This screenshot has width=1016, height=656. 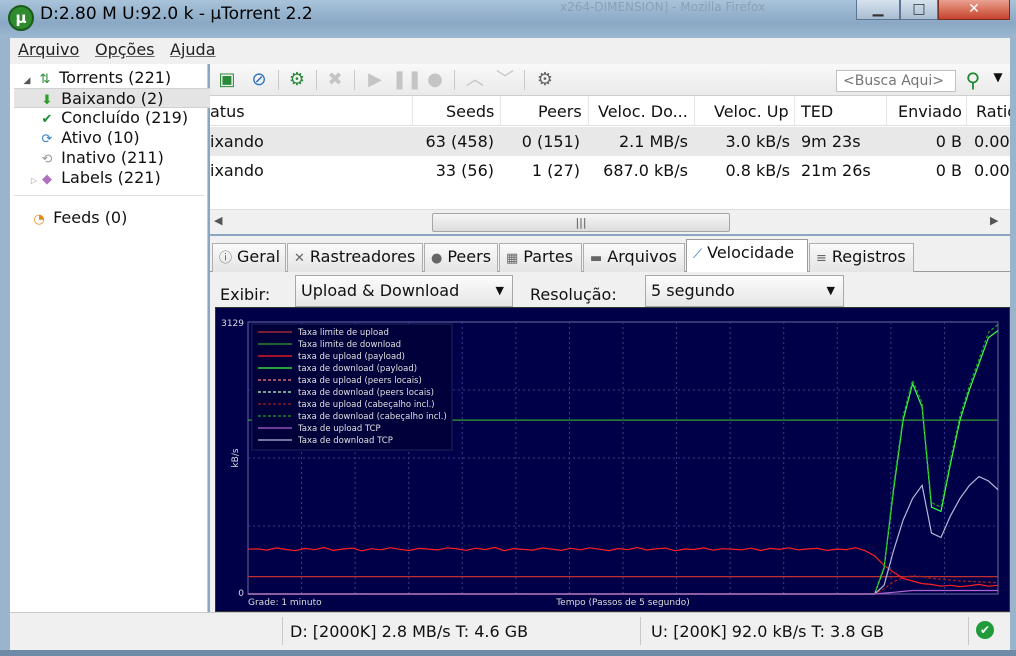 I want to click on sidebar-item-label: Baixando (2), so click(x=112, y=98).